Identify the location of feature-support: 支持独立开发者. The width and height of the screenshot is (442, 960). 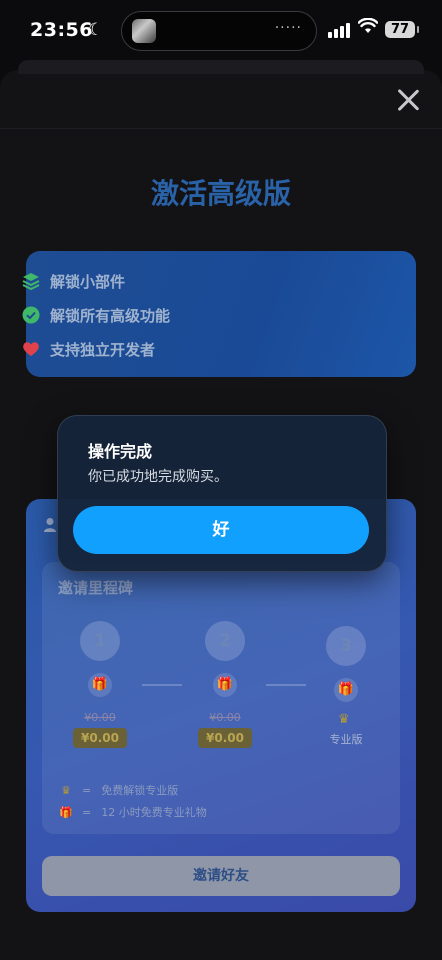
(88, 349).